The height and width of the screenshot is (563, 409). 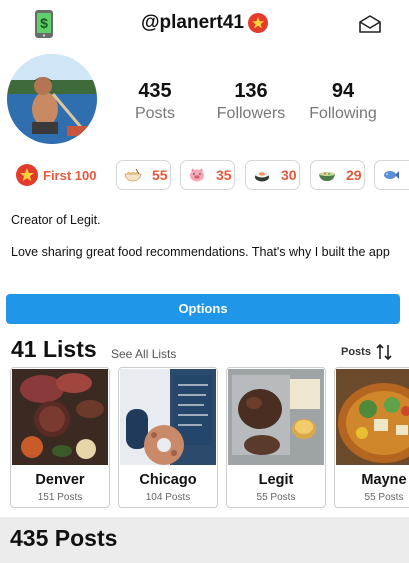 What do you see at coordinates (384, 352) in the screenshot?
I see `sort-arrows-icon` at bounding box center [384, 352].